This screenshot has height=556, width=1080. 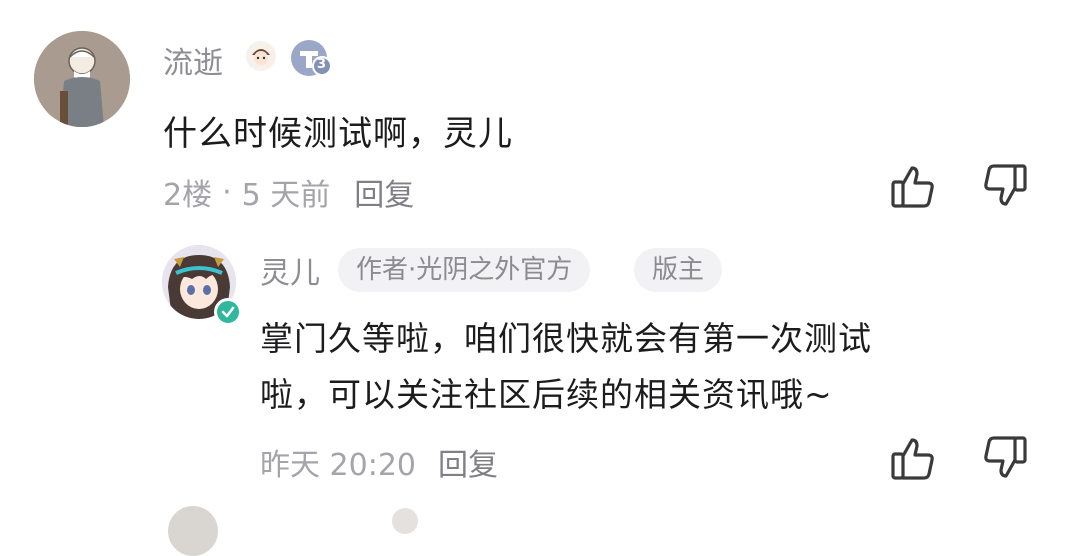 What do you see at coordinates (188, 195) in the screenshot?
I see `floor-number: 2楼` at bounding box center [188, 195].